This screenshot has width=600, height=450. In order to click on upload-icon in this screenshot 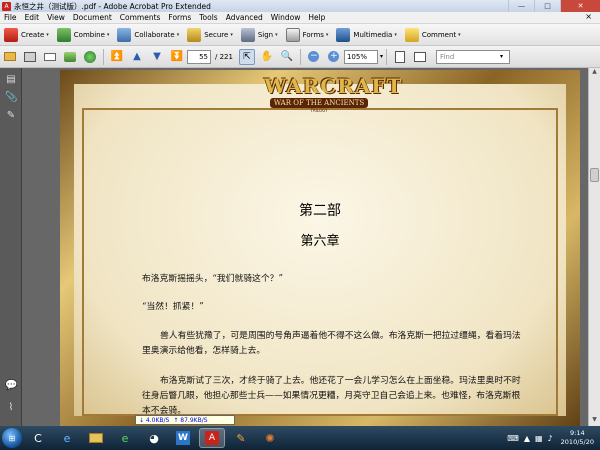, I will do `click(70, 56)`.